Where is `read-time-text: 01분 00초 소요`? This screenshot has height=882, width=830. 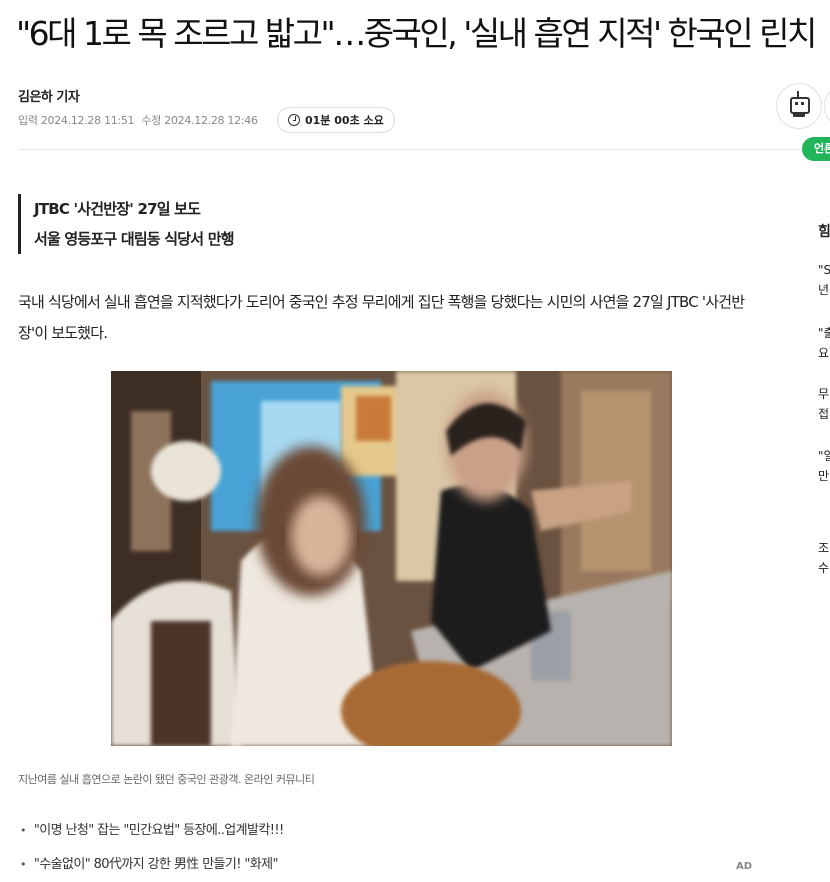
read-time-text: 01분 00초 소요 is located at coordinates (344, 120).